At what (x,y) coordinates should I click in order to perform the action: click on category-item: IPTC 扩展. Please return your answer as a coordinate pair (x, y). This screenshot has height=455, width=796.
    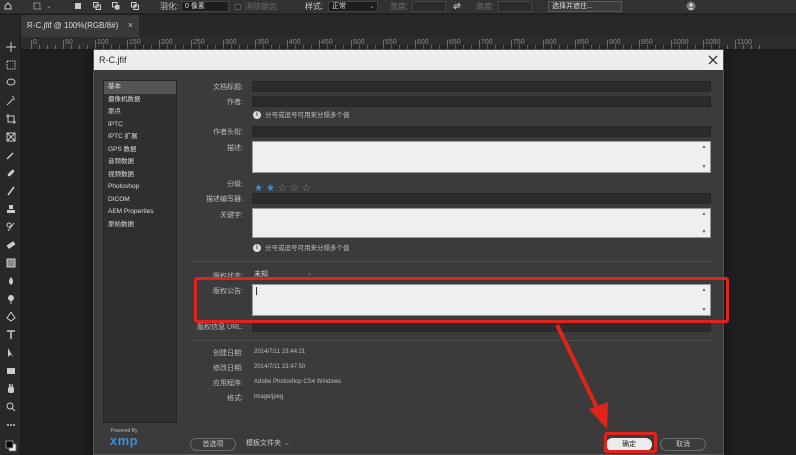
    Looking at the image, I should click on (140, 137).